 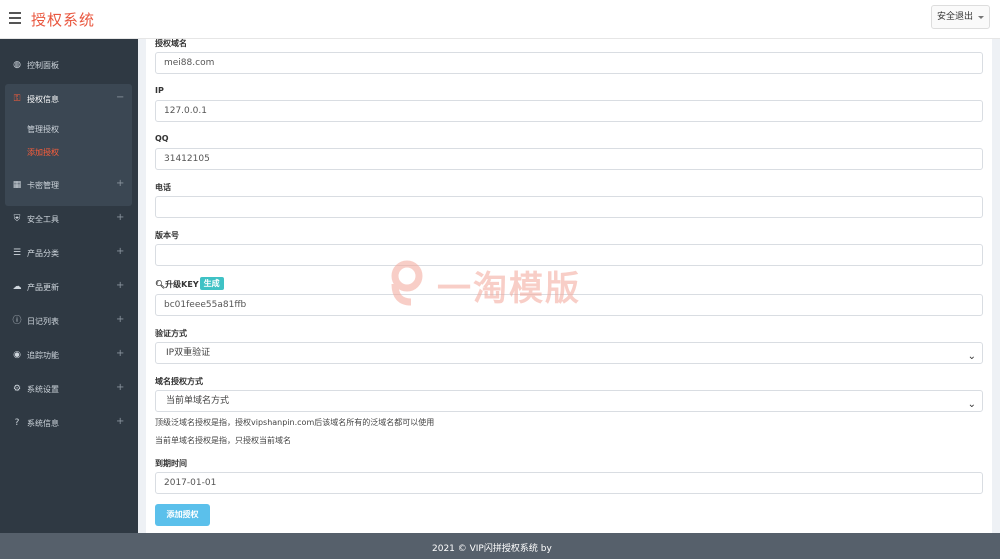 I want to click on version-input, so click(x=569, y=255).